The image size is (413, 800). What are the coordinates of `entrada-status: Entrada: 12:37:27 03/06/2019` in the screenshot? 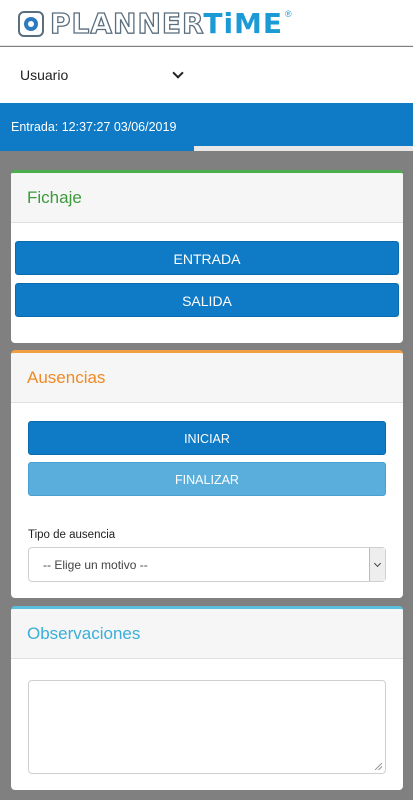 It's located at (94, 127).